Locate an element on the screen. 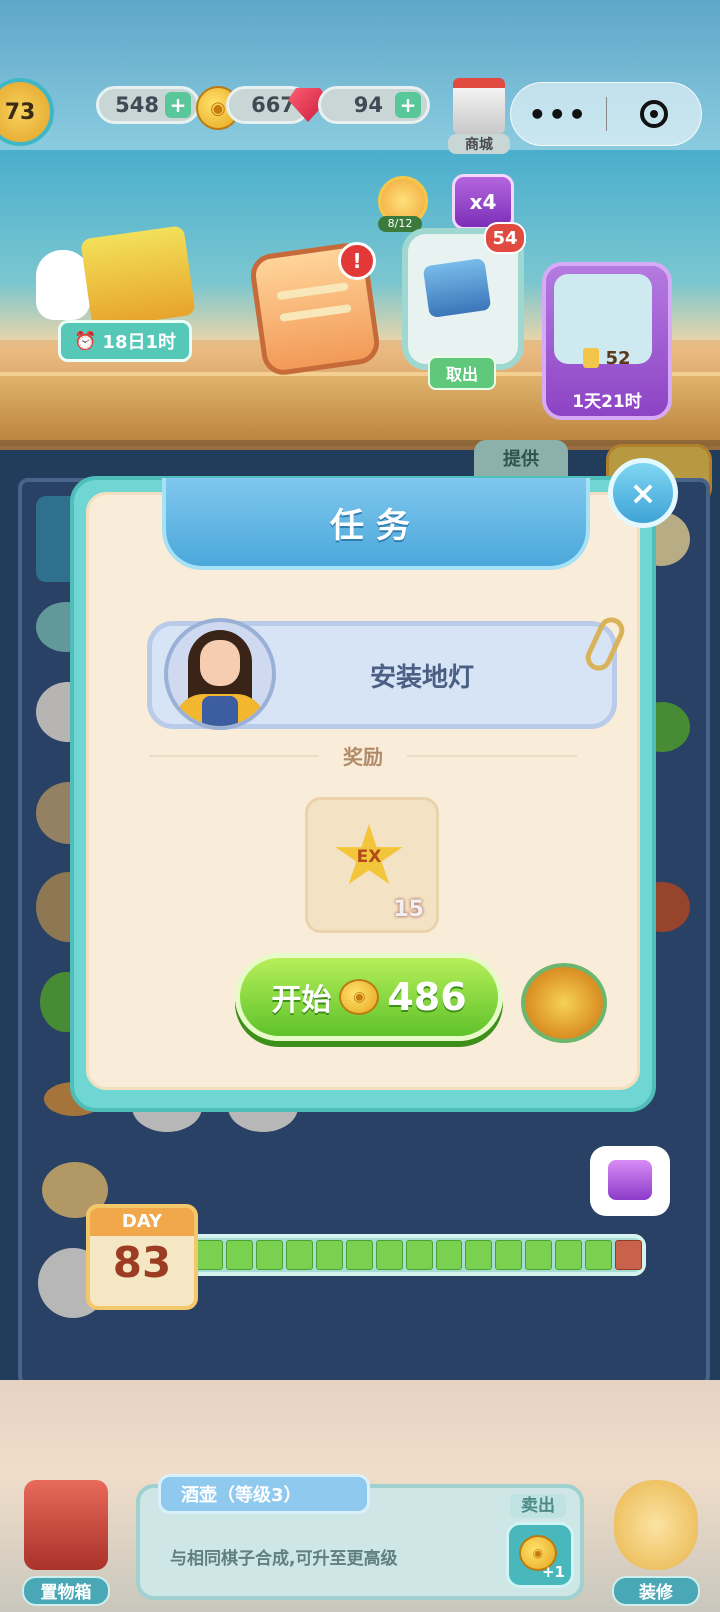 This screenshot has width=720, height=1612. character-avatar is located at coordinates (220, 674).